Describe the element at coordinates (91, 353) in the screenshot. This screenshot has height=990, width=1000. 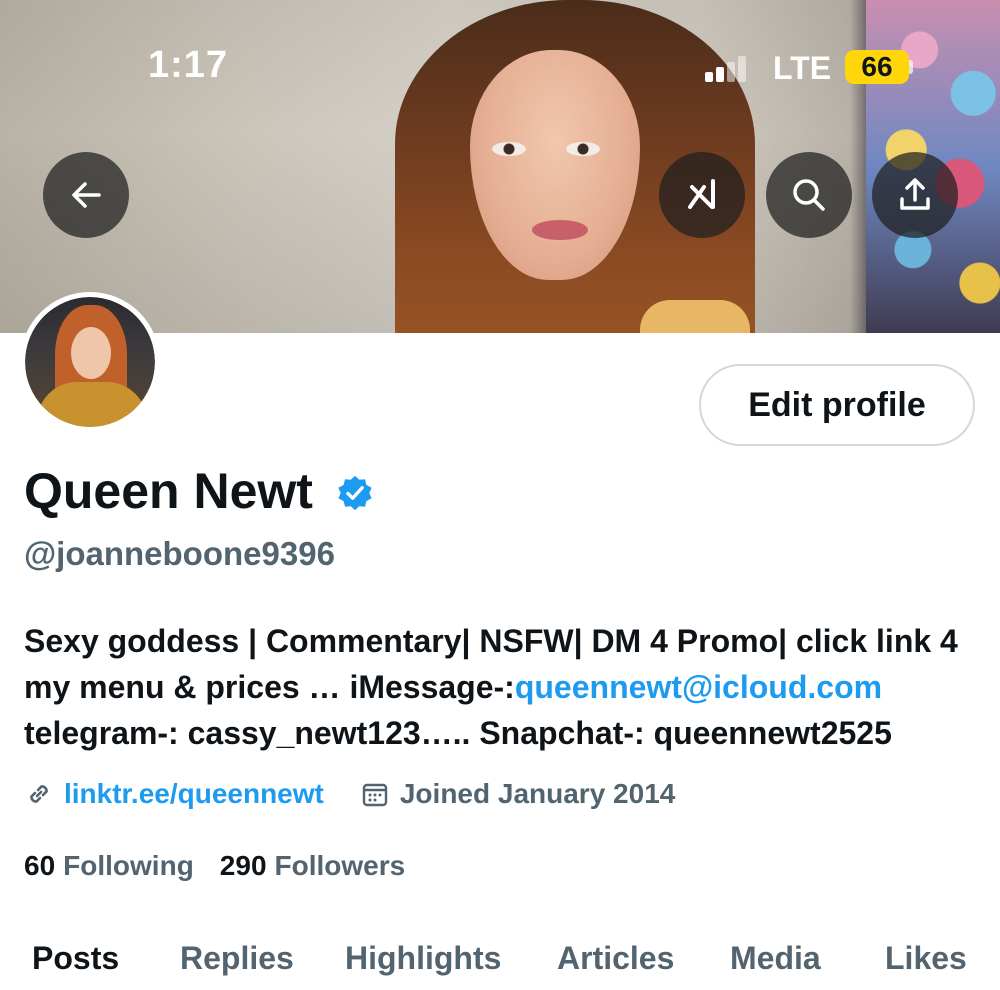
I see `avatar-face` at that location.